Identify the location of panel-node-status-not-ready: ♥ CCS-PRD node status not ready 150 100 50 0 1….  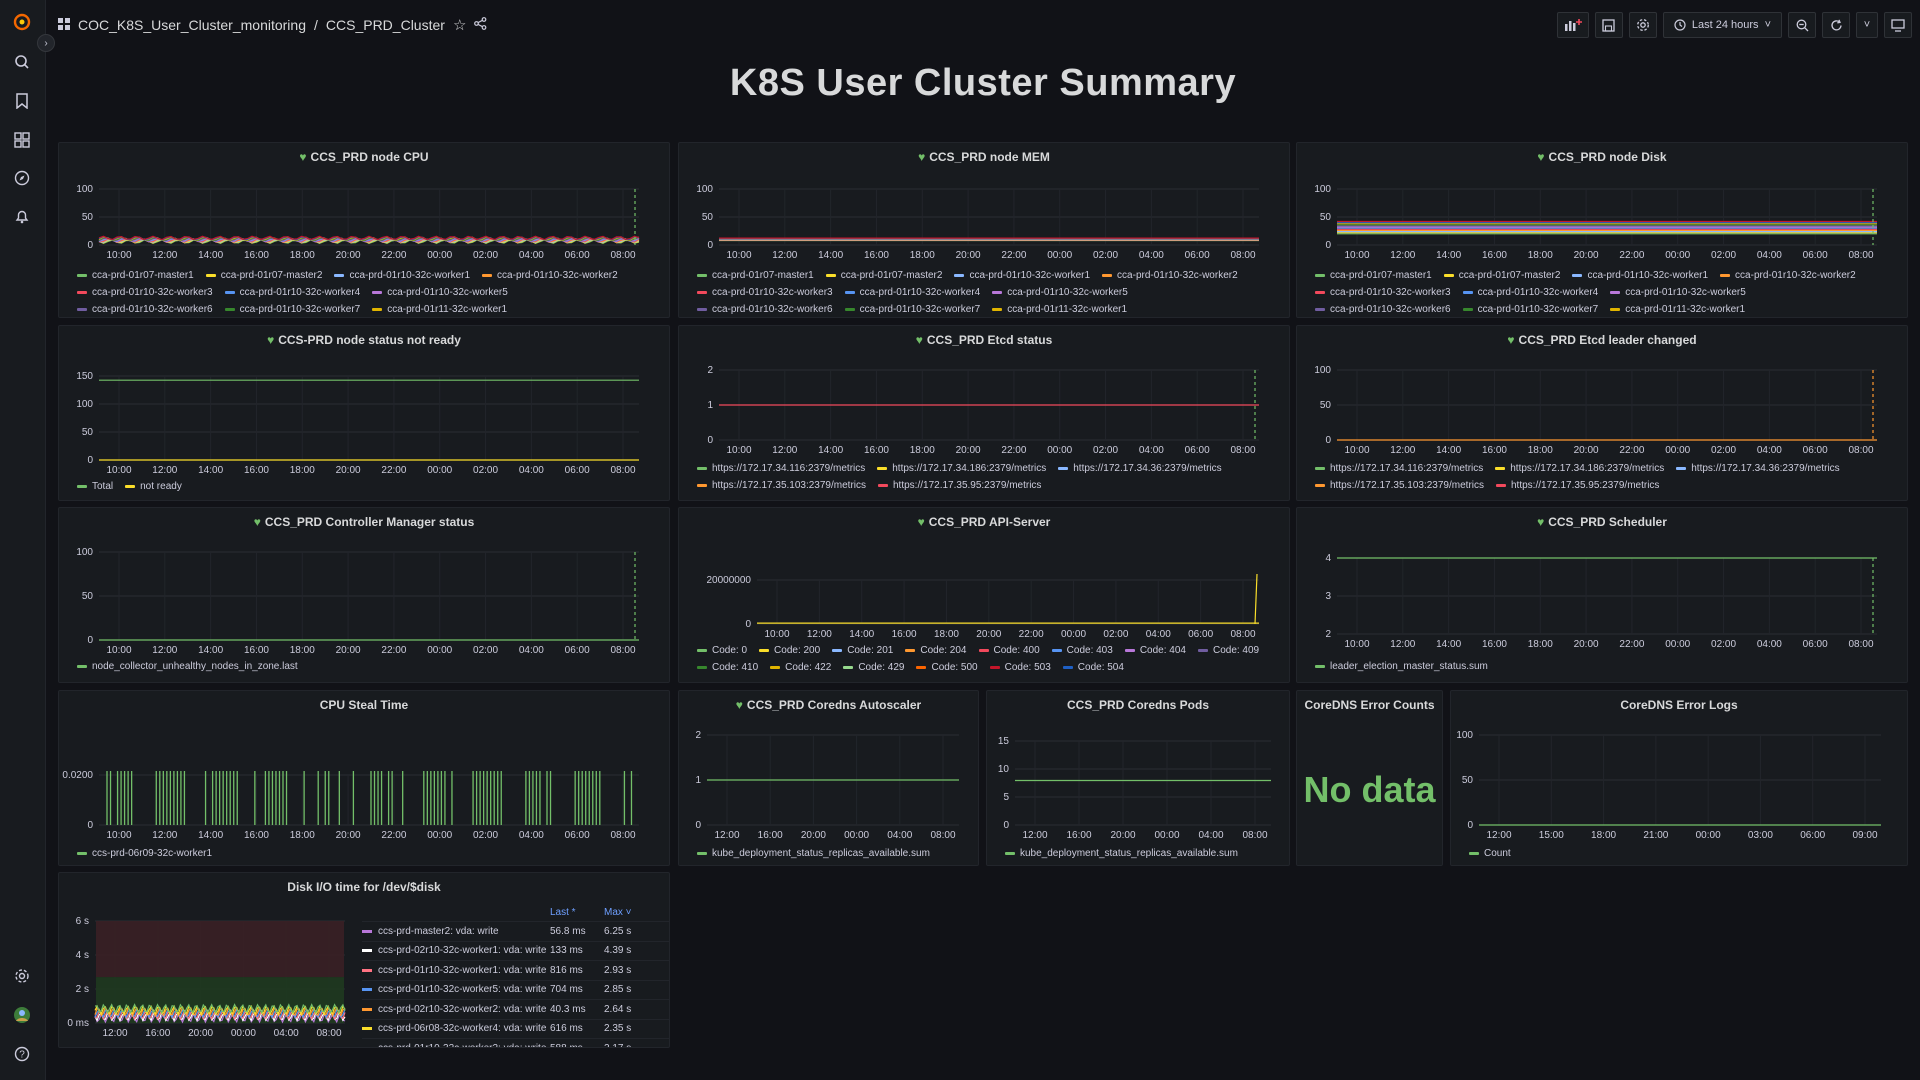
(364, 413).